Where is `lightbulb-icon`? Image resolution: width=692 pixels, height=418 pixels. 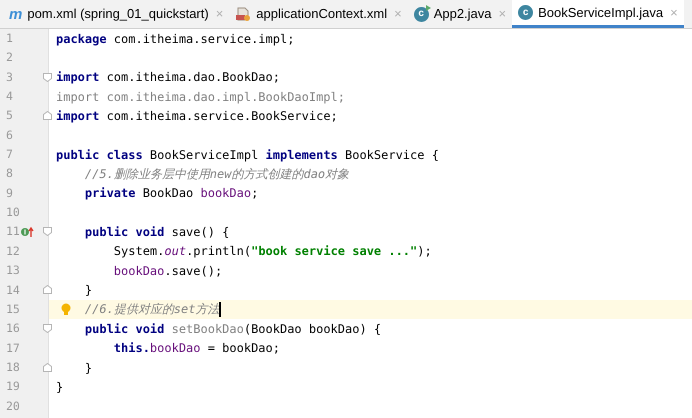
lightbulb-icon is located at coordinates (66, 309).